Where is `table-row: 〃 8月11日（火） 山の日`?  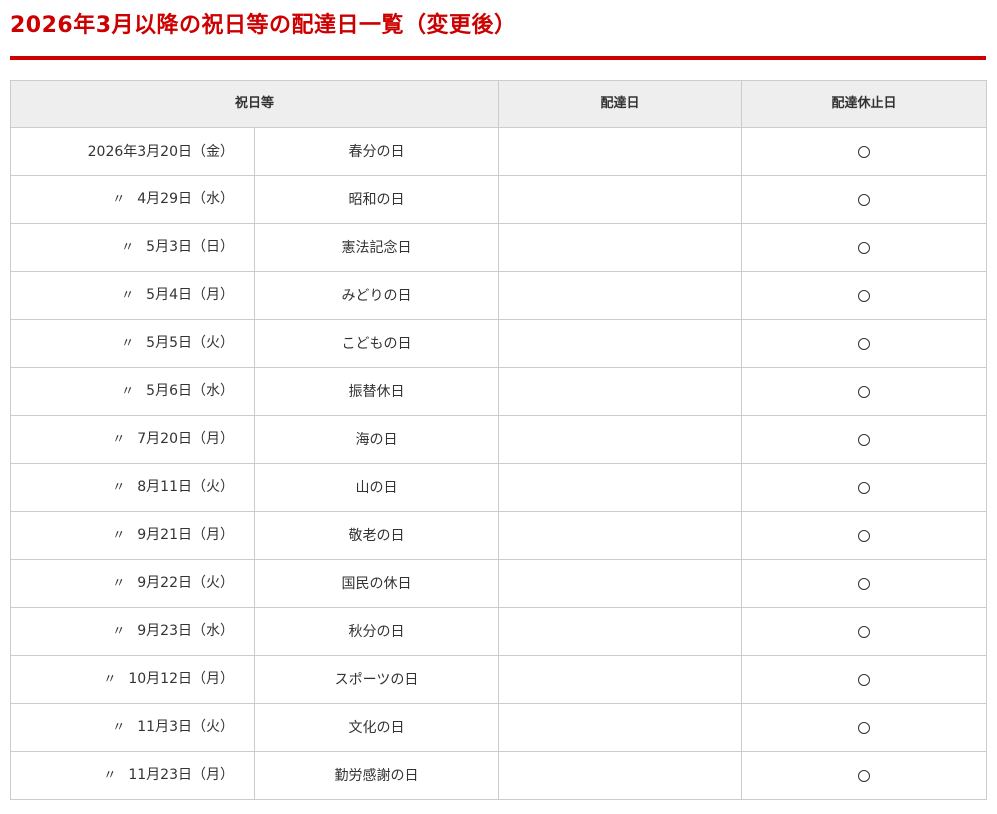 table-row: 〃 8月11日（火） 山の日 is located at coordinates (499, 487).